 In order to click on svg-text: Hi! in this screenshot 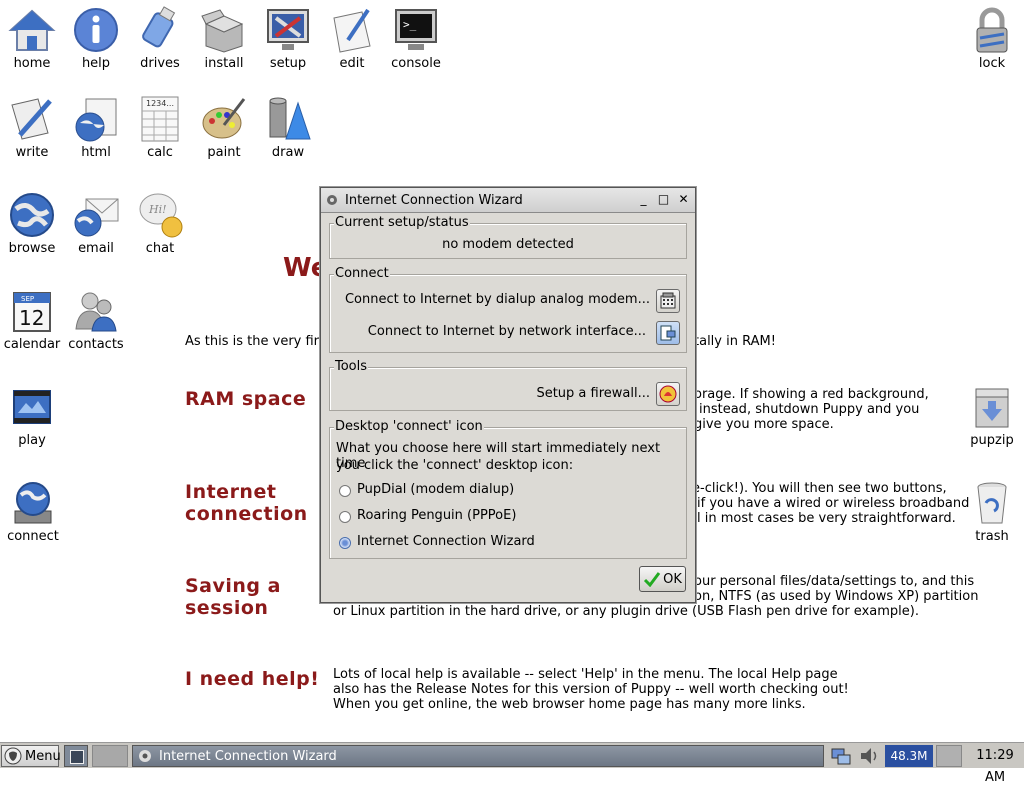, I will do `click(157, 209)`.